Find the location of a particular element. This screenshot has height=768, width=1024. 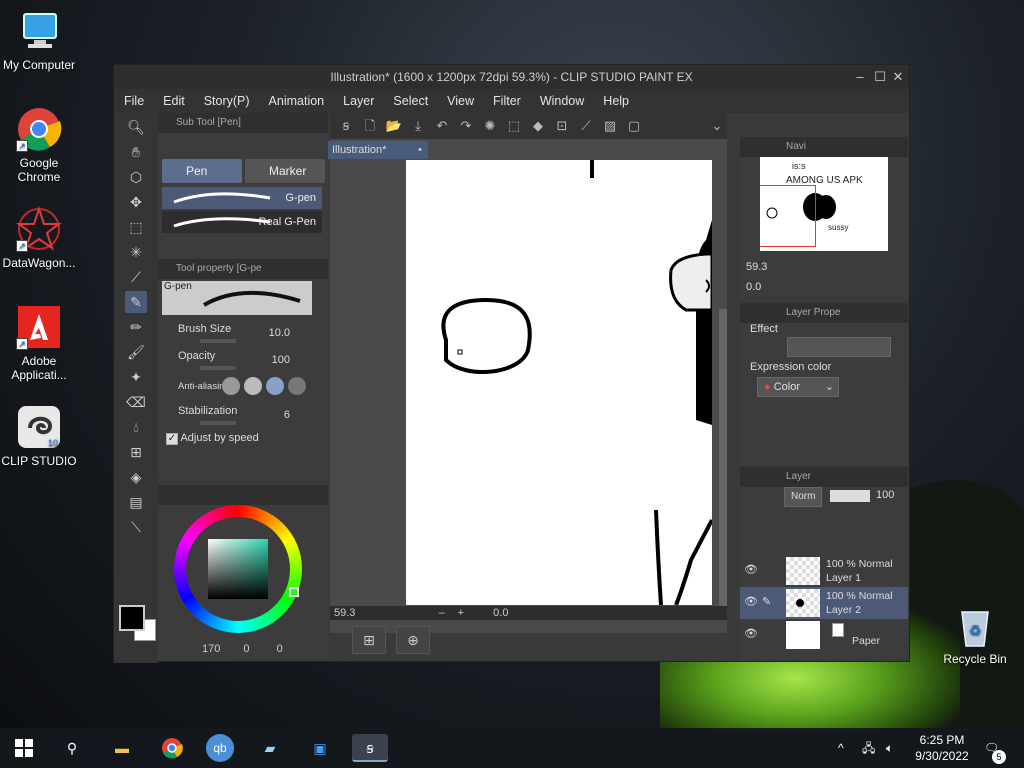

zoom-tool-icon: 🔍︎ is located at coordinates (136, 127).